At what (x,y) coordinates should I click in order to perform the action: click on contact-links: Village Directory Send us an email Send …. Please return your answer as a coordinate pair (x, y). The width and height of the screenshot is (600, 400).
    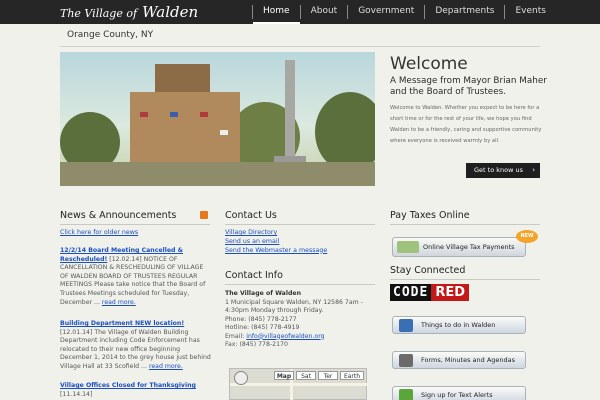
    Looking at the image, I should click on (276, 242).